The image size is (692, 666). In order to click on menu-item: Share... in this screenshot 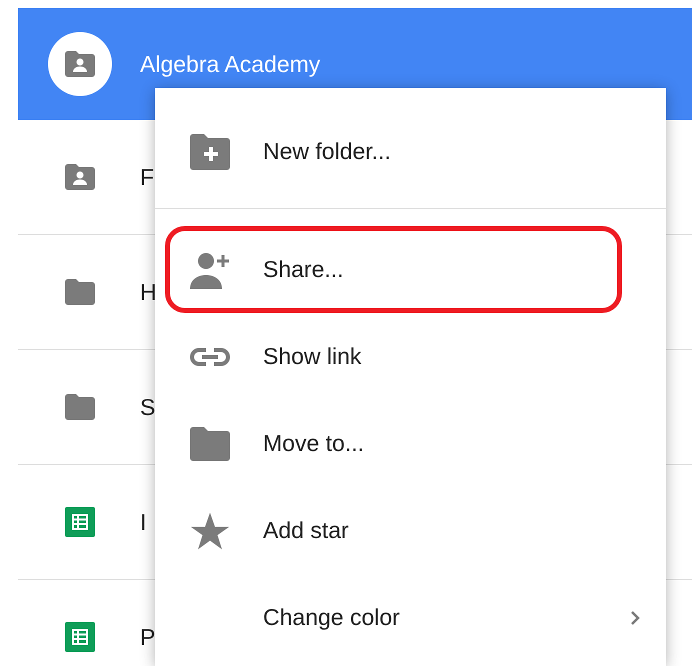, I will do `click(410, 269)`.